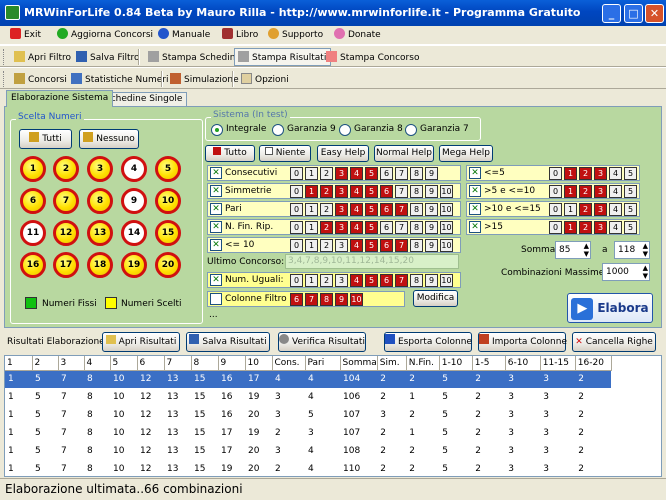  I want to click on modifica-button: Modifica, so click(435, 298).